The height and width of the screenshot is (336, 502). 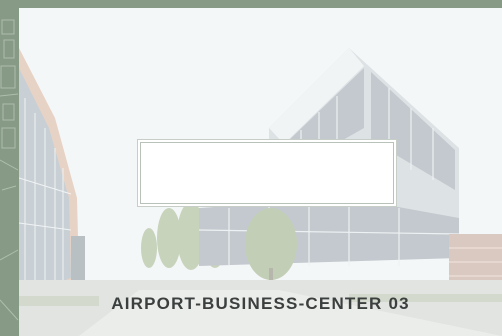 What do you see at coordinates (251, 4) in the screenshot?
I see `page-frame-top` at bounding box center [251, 4].